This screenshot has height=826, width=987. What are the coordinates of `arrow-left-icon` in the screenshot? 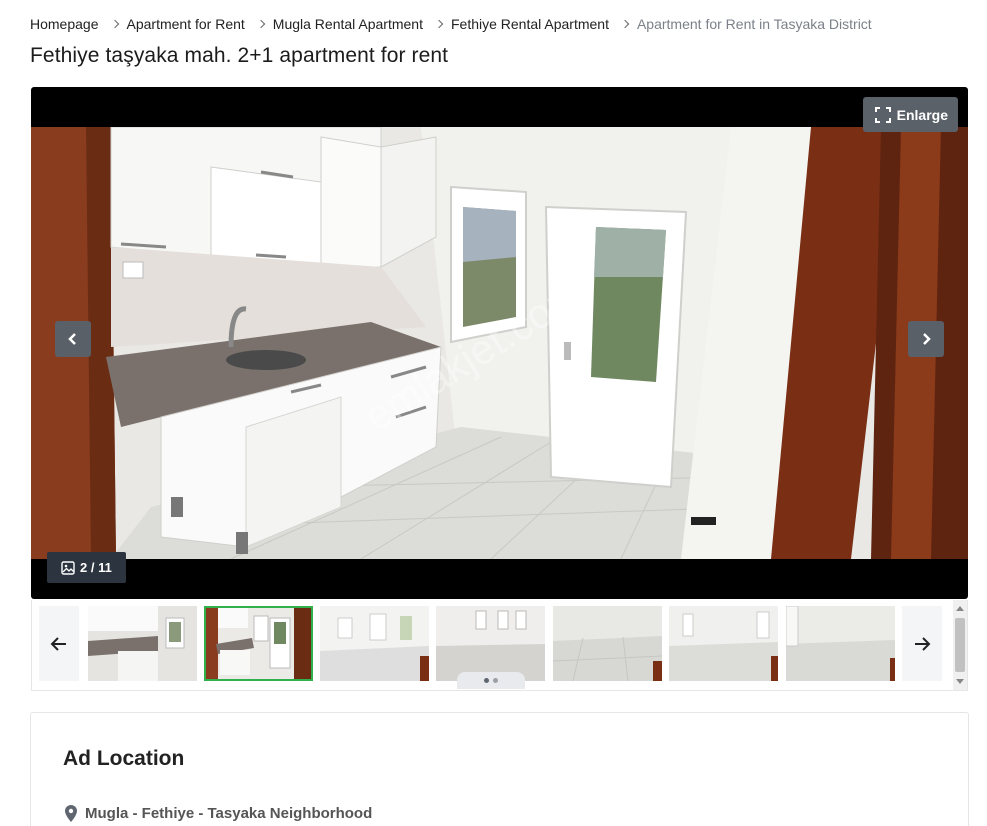 It's located at (58, 643).